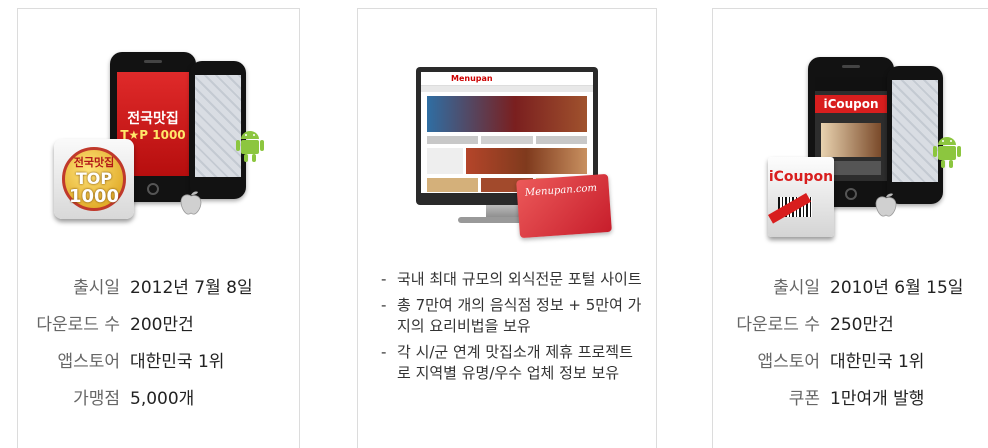  I want to click on info-row-coupons: 쿠폰 1만여개 발행, so click(850, 396).